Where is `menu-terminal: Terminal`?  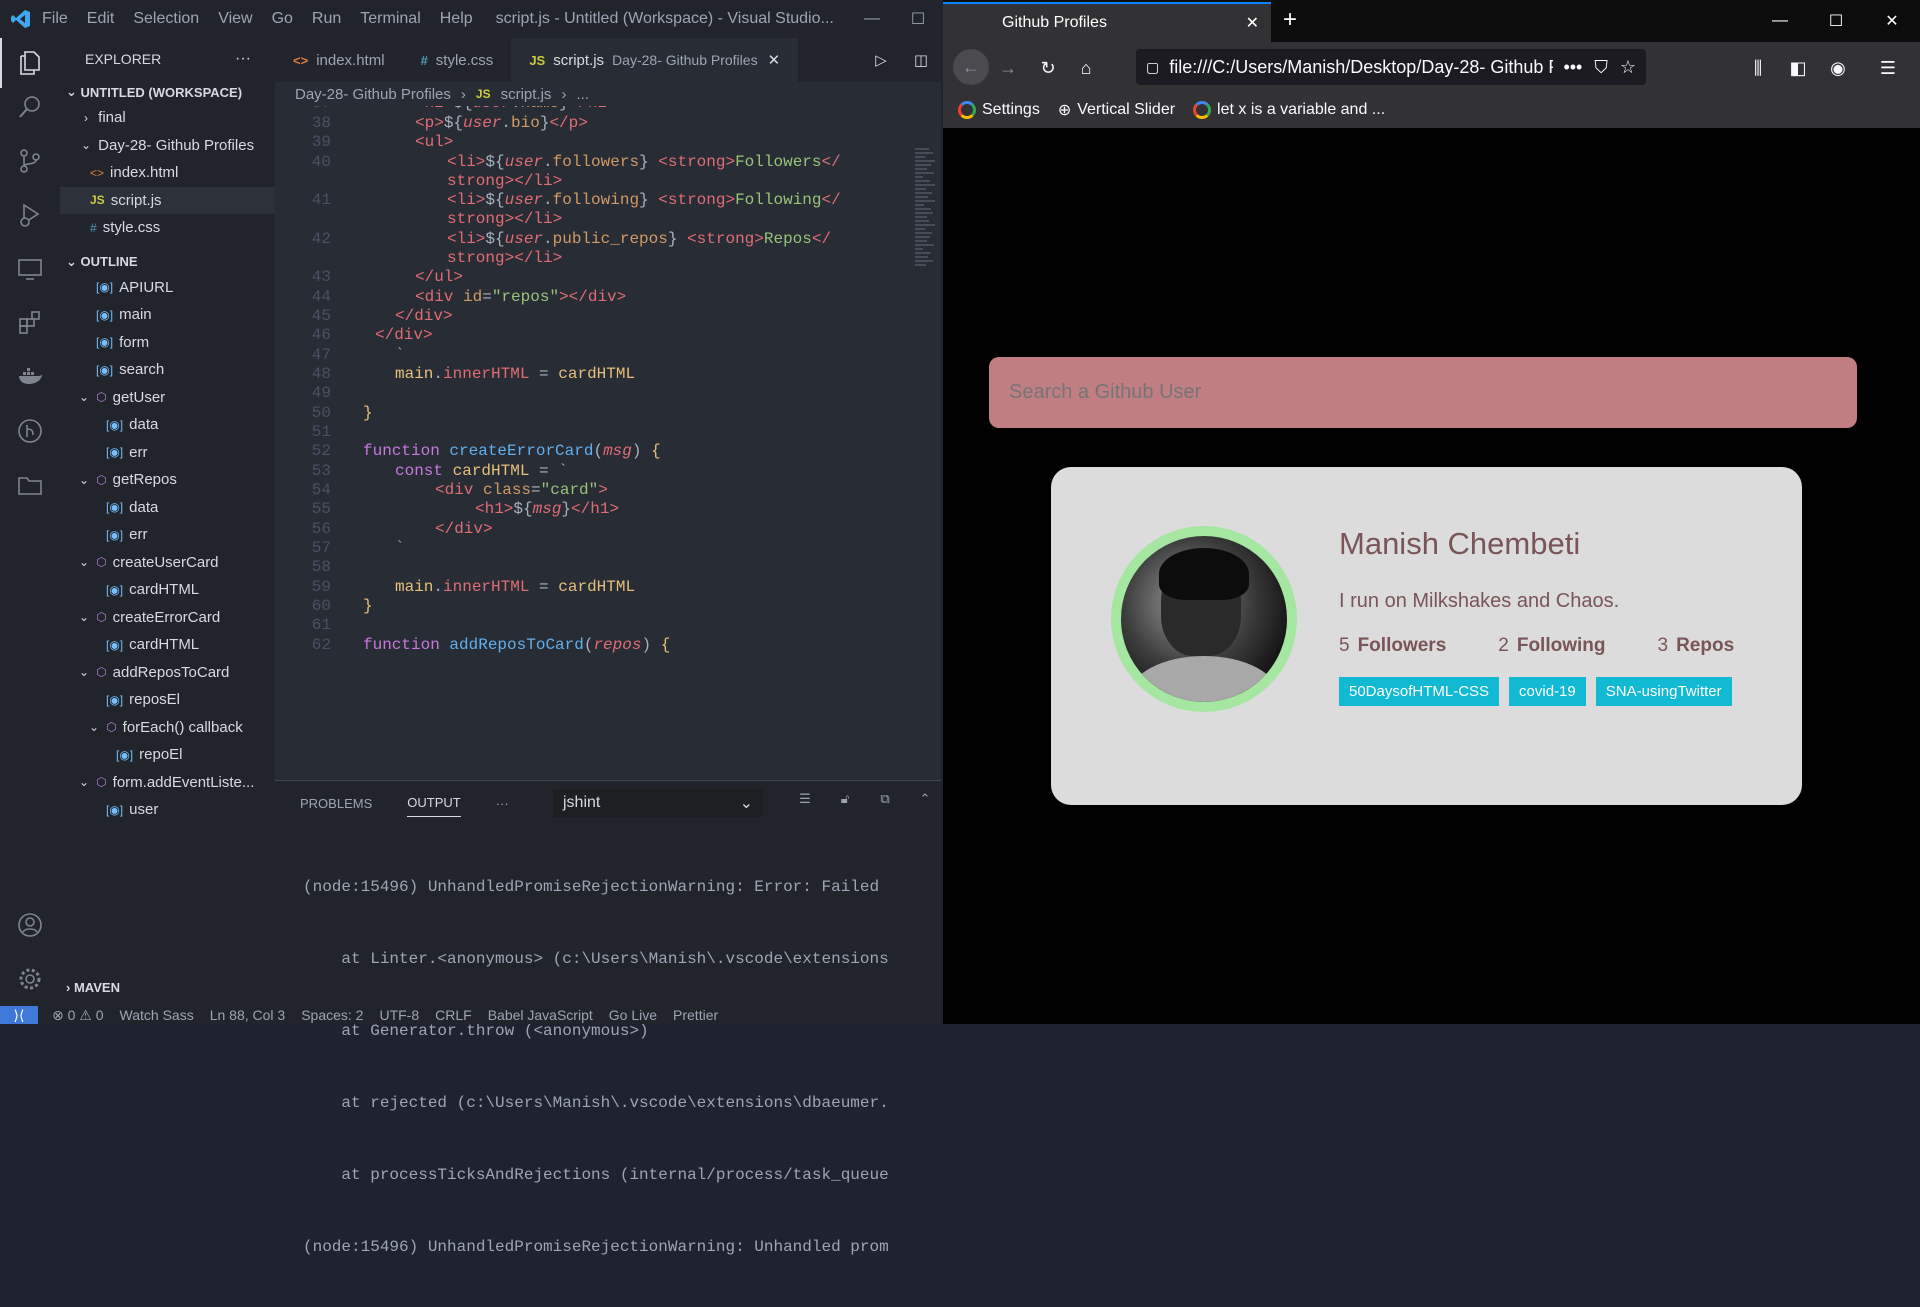 menu-terminal: Terminal is located at coordinates (390, 18).